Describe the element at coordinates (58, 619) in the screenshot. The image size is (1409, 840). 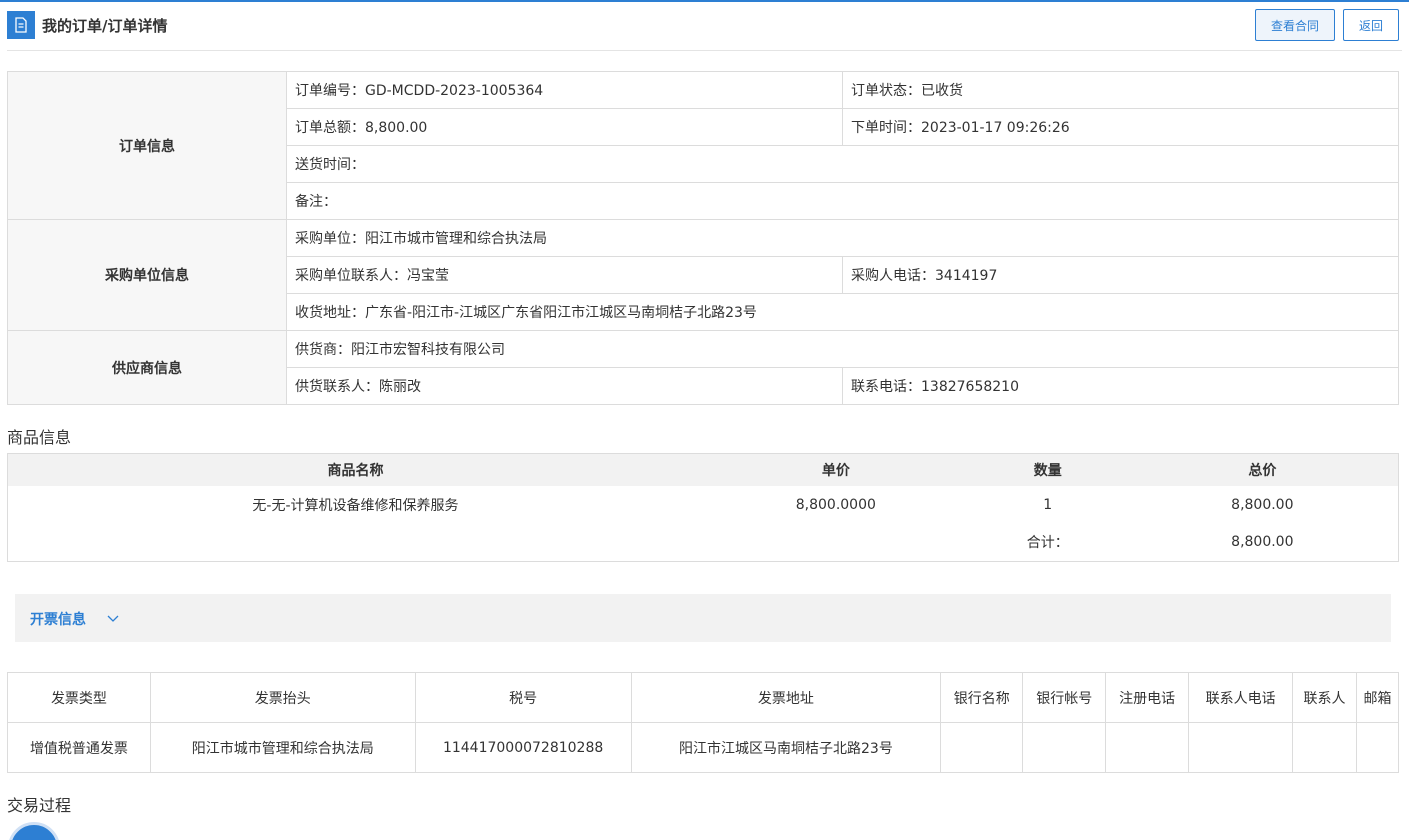
I see `invoice-section-title: 开票信息` at that location.